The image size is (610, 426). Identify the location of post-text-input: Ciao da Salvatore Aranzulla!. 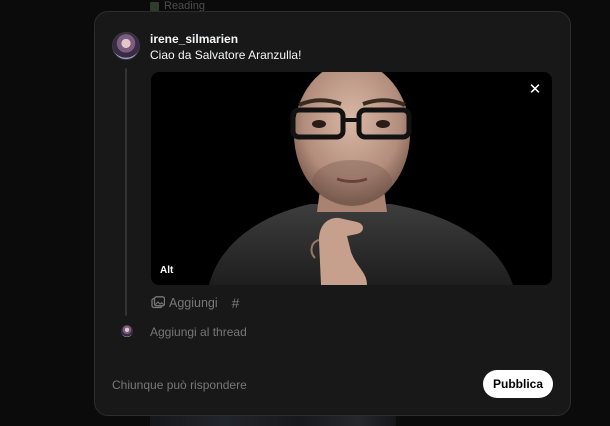
(225, 55).